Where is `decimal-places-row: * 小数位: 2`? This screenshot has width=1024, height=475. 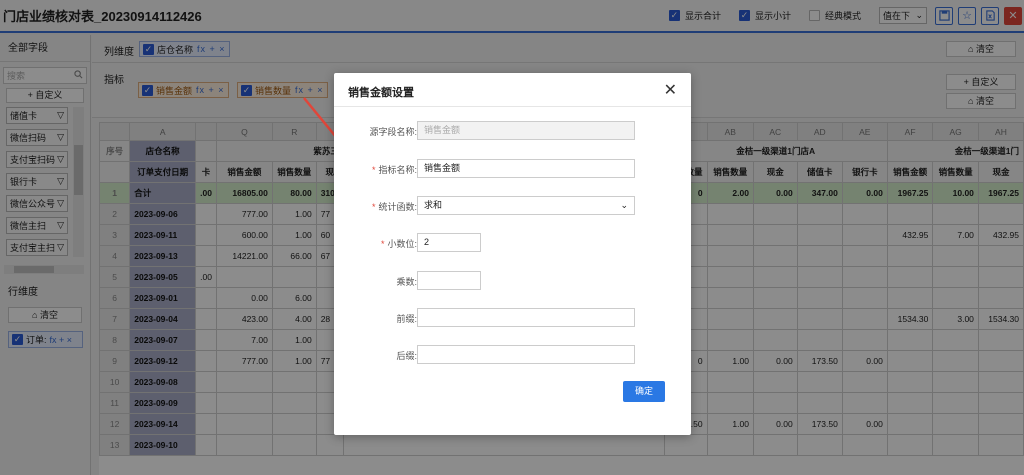
decimal-places-row: * 小数位: 2 is located at coordinates (512, 243).